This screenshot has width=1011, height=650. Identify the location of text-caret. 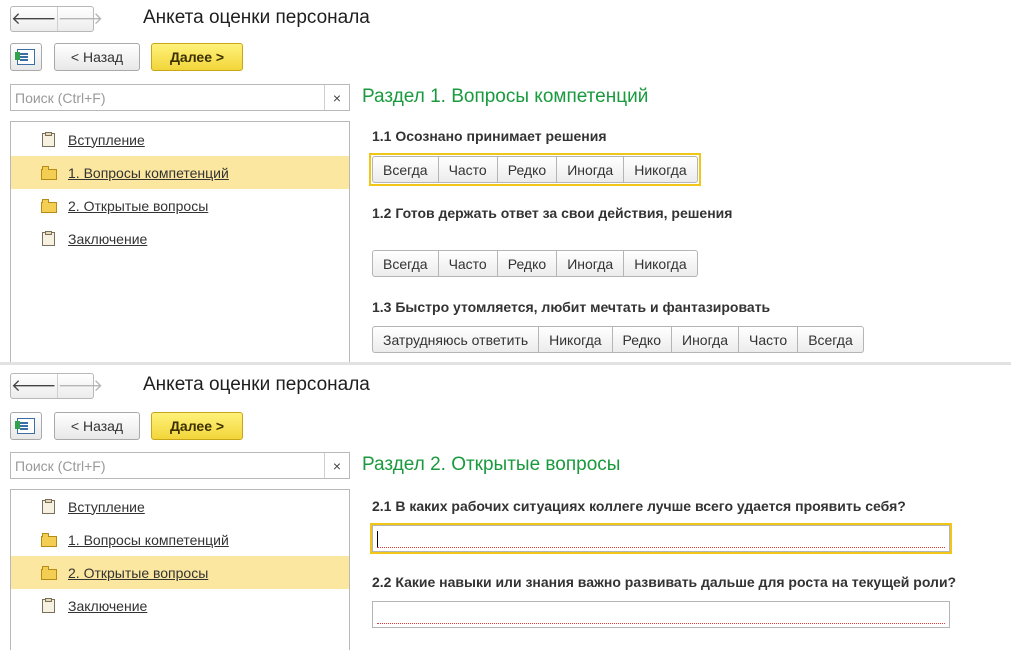
(377, 539).